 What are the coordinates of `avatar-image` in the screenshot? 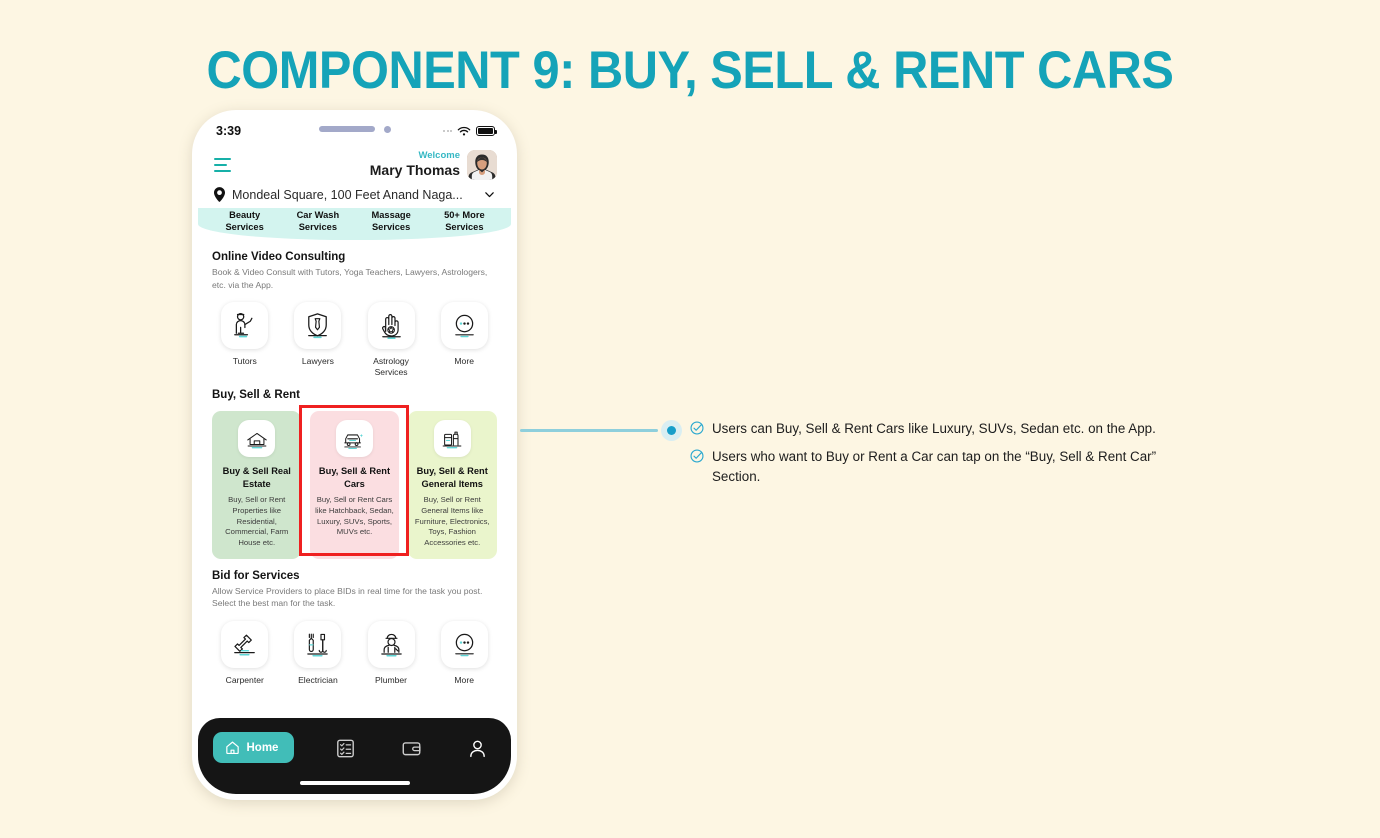 It's located at (482, 165).